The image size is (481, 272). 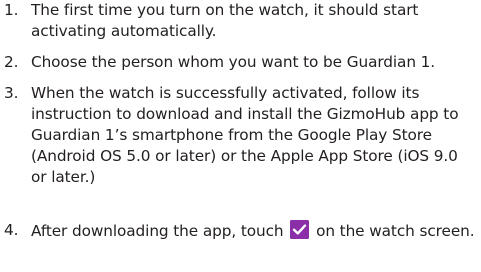 What do you see at coordinates (157, 231) in the screenshot?
I see `step-text-before: After downloading the app, touch` at bounding box center [157, 231].